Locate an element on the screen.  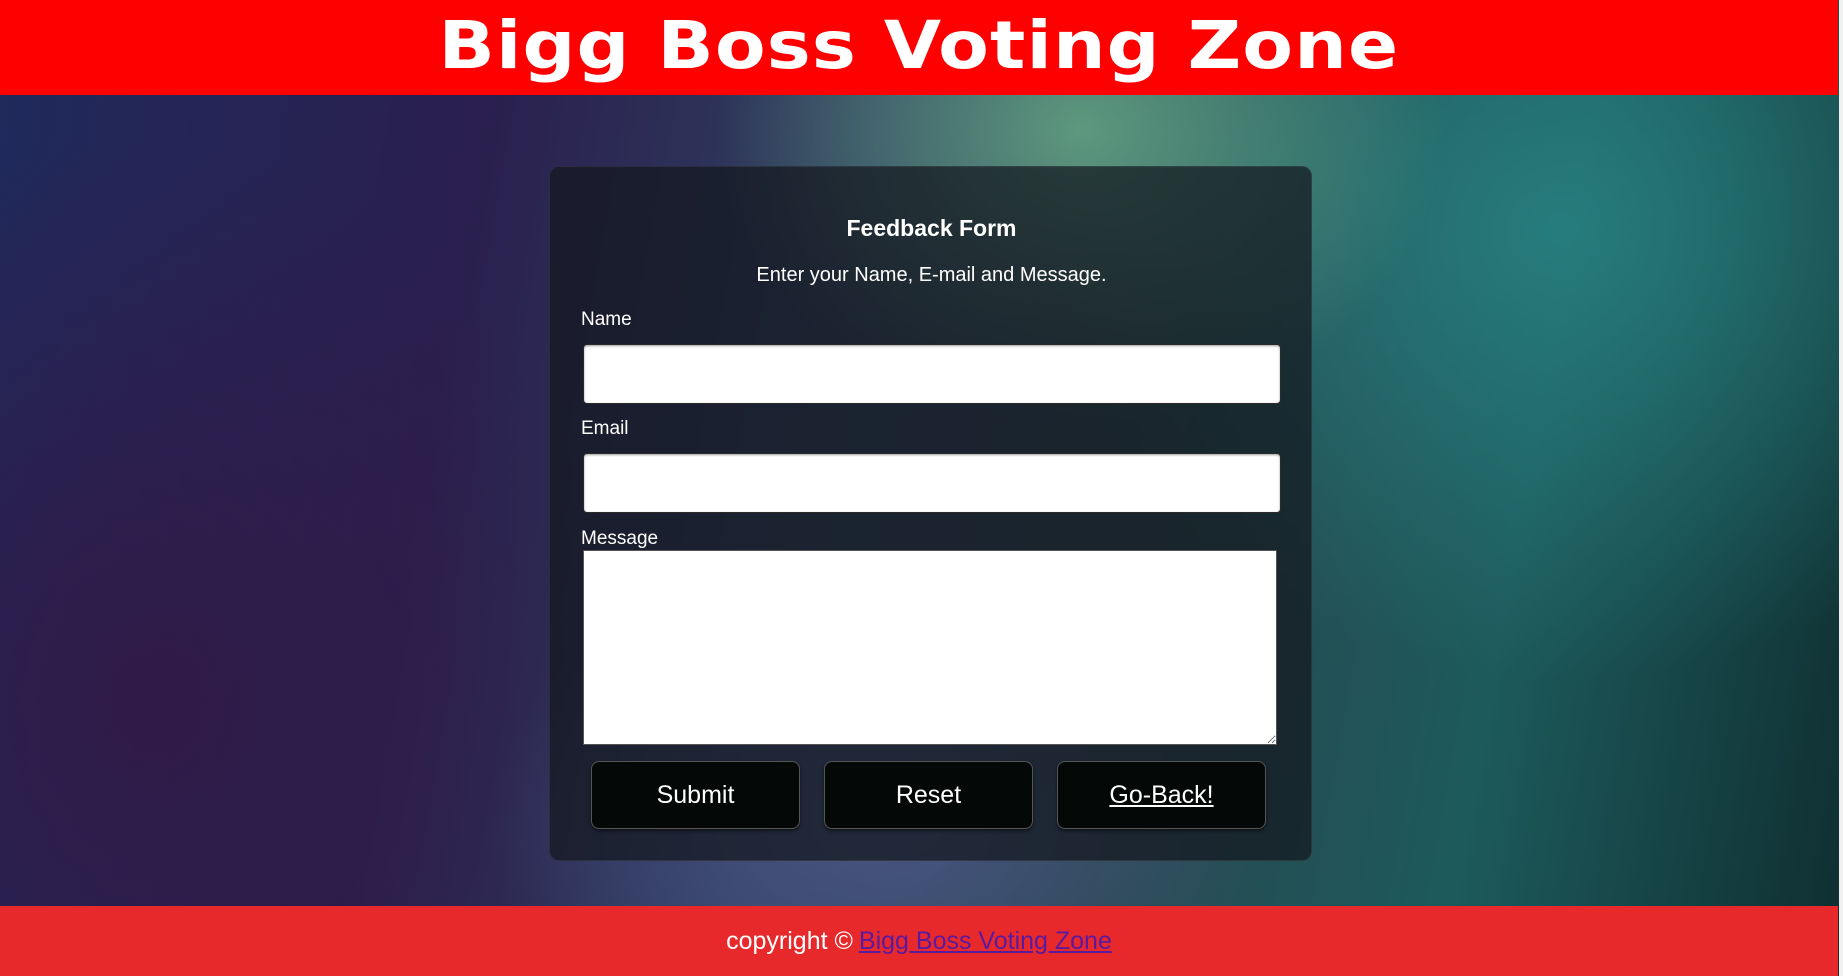
name-label: Name is located at coordinates (606, 319).